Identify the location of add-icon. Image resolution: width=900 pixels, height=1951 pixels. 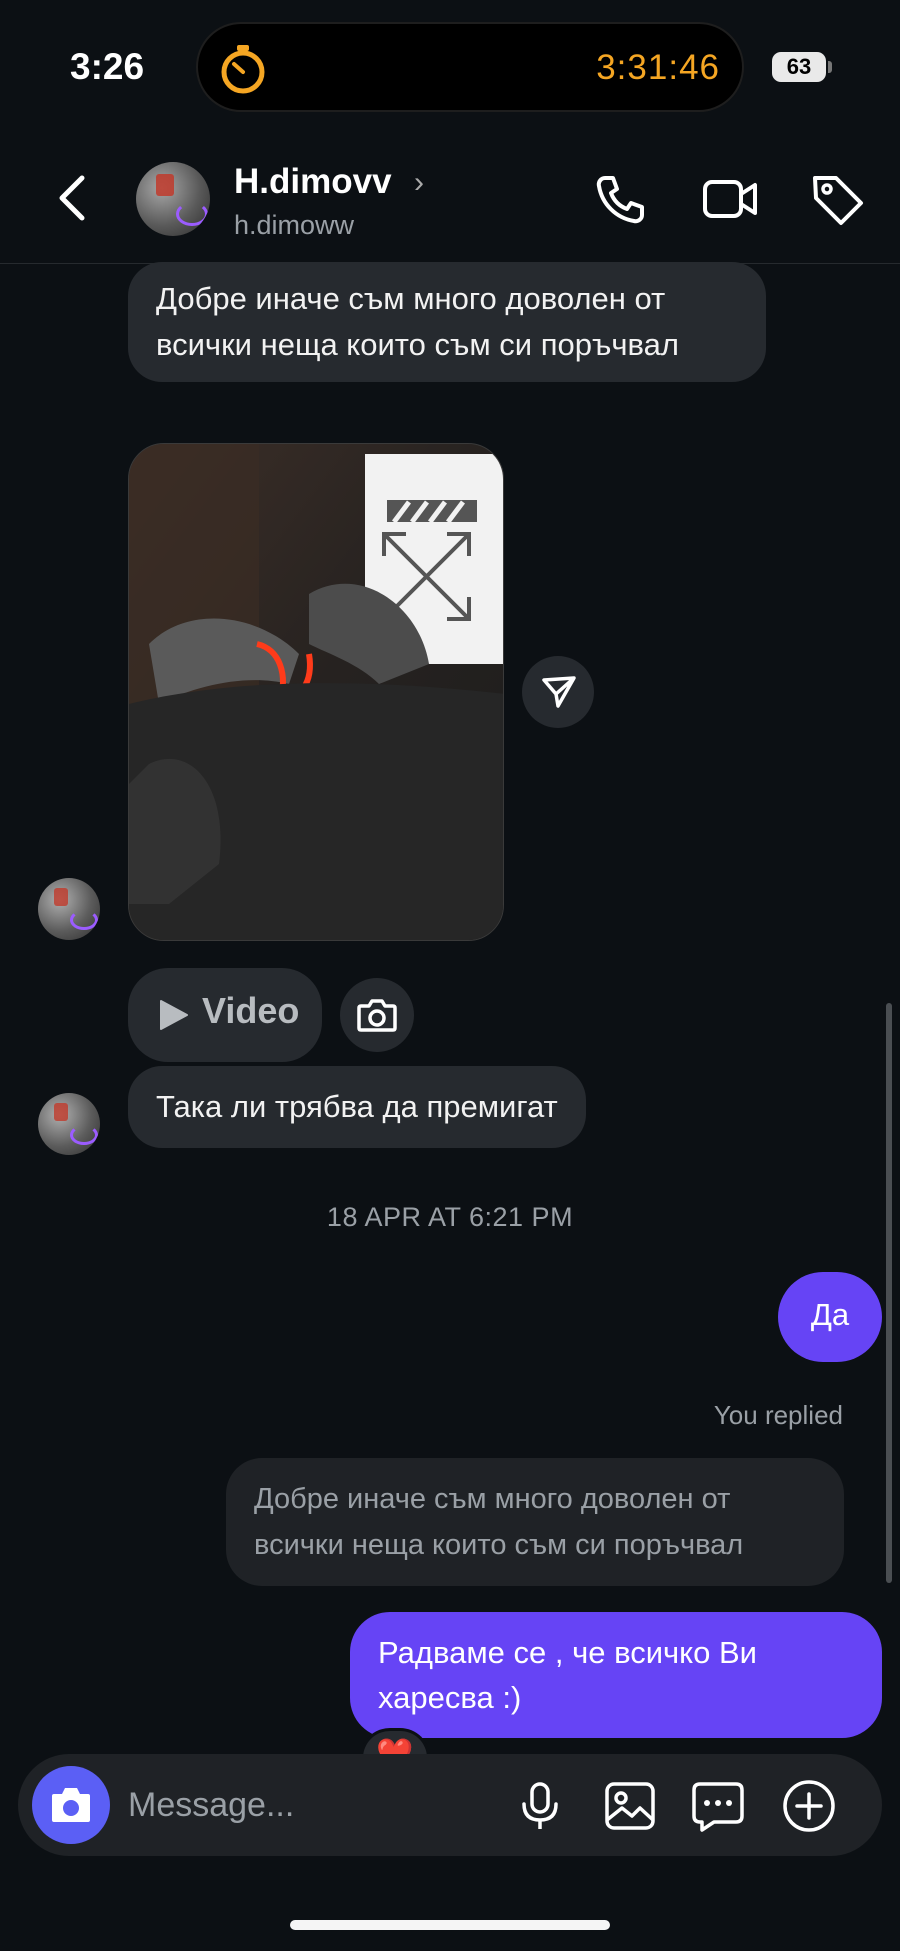
(809, 1806).